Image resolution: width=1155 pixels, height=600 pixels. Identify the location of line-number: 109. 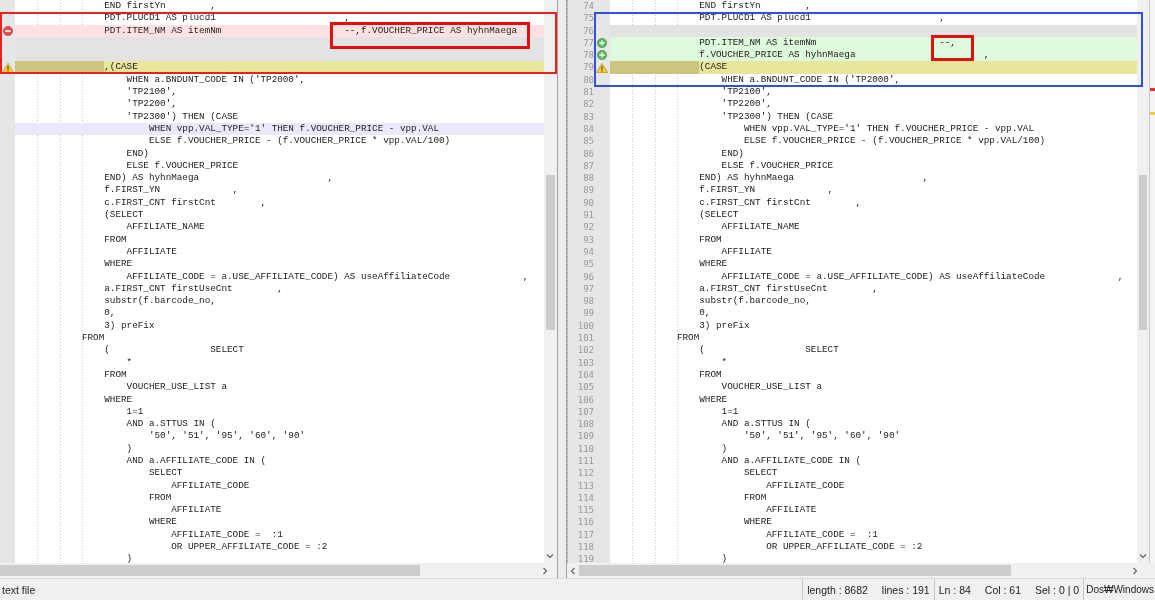
(585, 436).